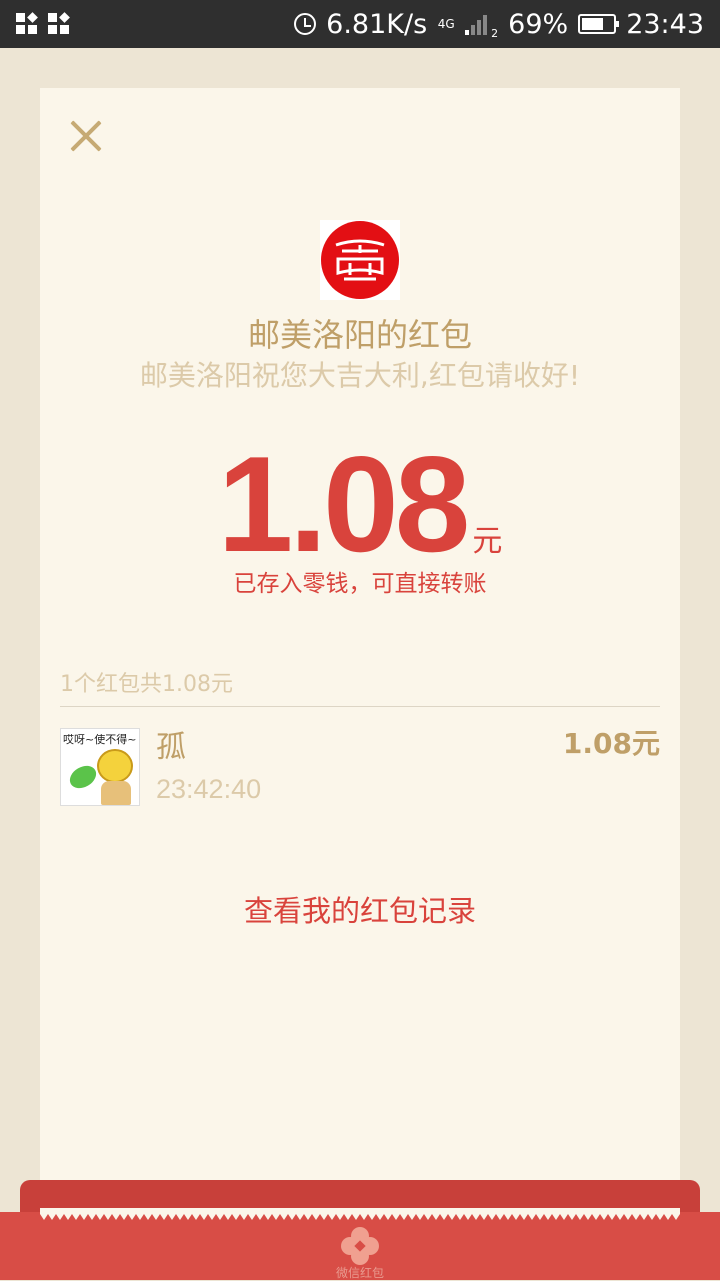  What do you see at coordinates (360, 909) in the screenshot?
I see `view-history-link: 查看我的红包记录` at bounding box center [360, 909].